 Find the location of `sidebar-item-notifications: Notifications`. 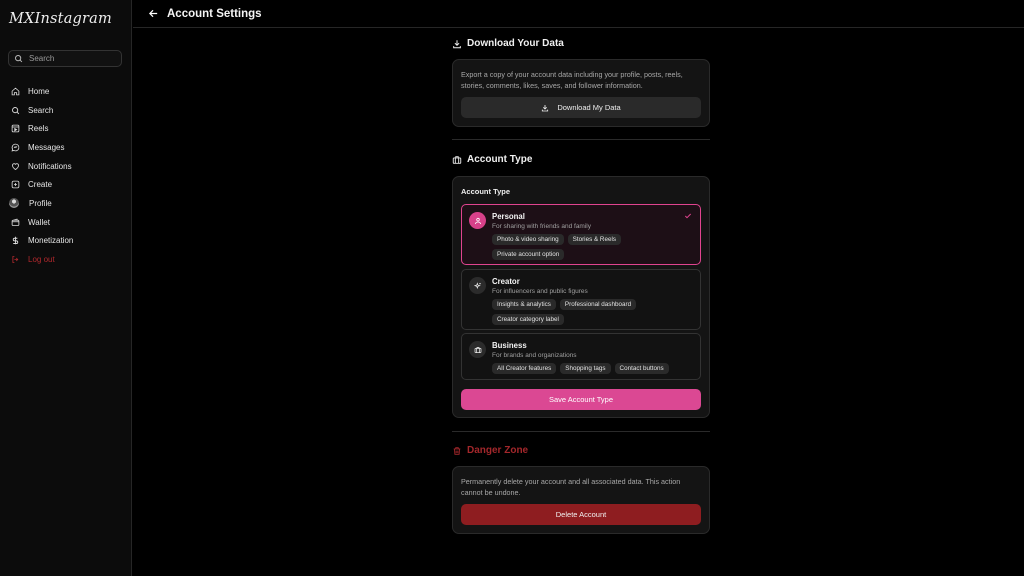

sidebar-item-notifications: Notifications is located at coordinates (65, 166).